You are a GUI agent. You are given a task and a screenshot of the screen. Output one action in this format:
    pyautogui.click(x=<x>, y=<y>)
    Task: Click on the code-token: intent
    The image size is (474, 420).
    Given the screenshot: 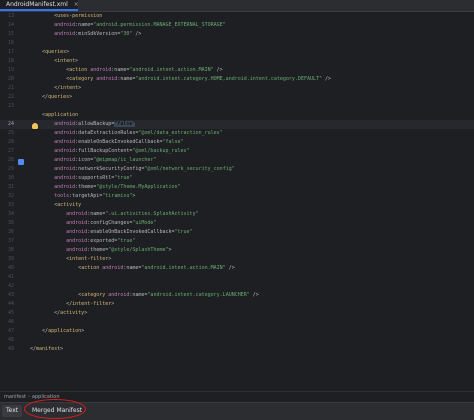 What is the action you would take?
    pyautogui.click(x=69, y=88)
    